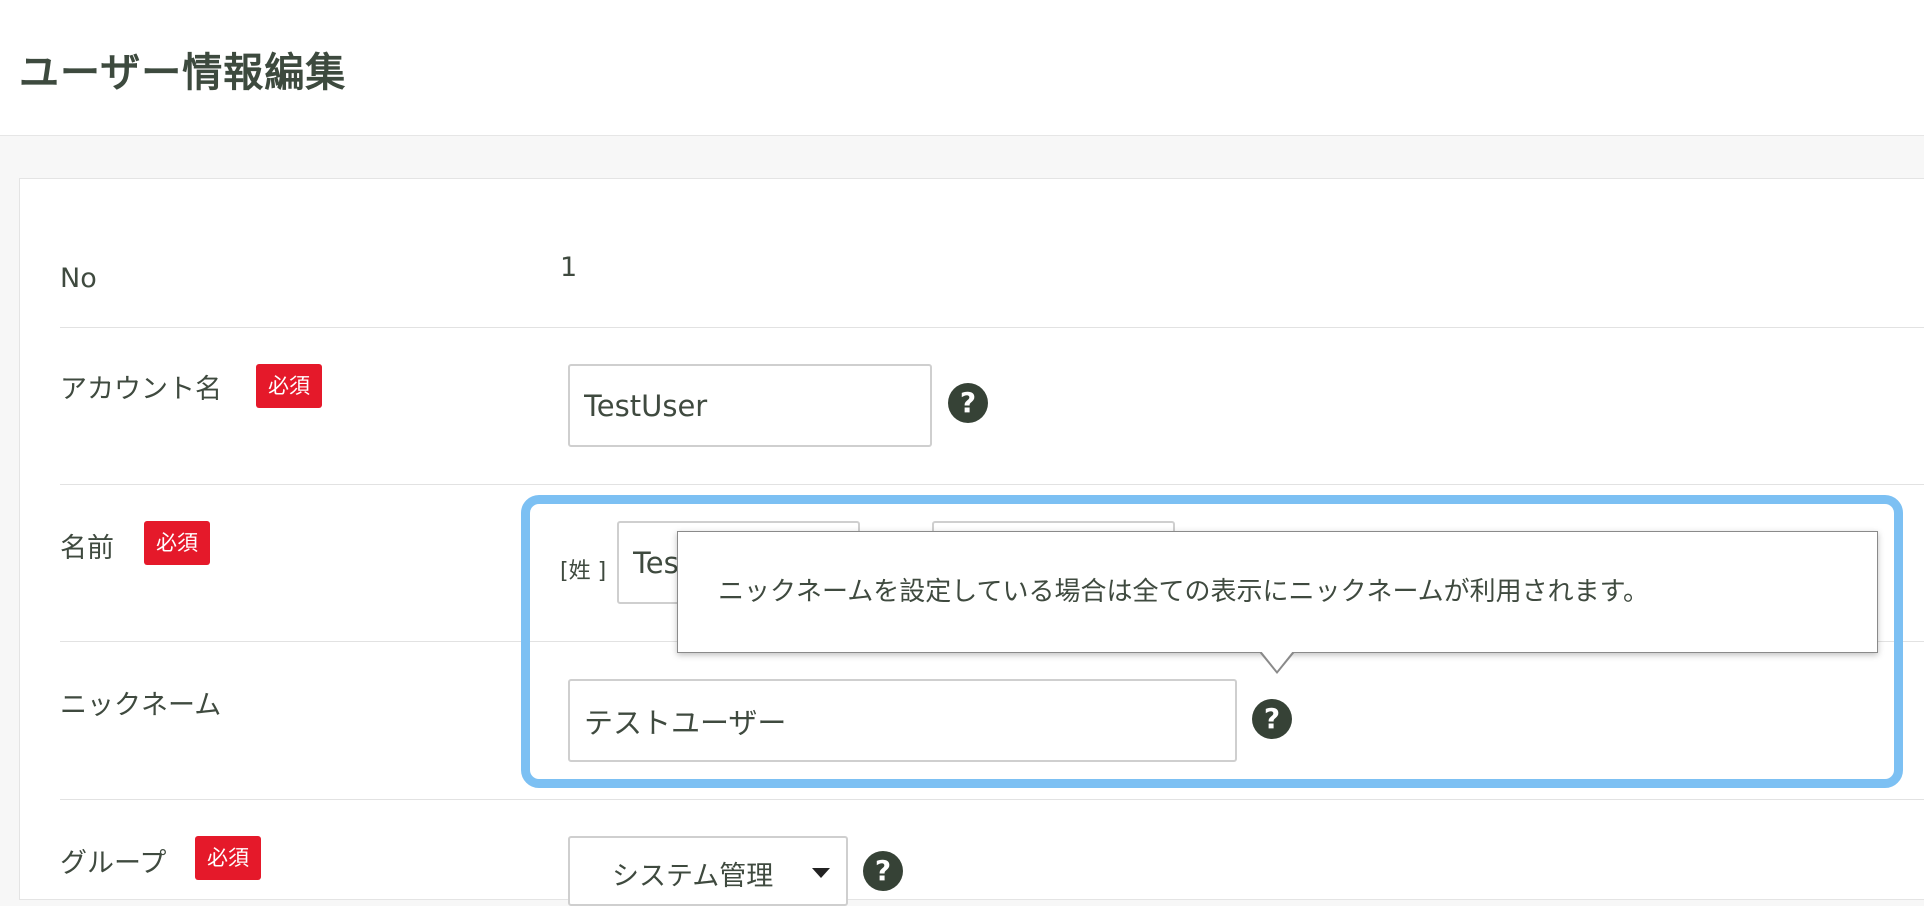  I want to click on last-name-prefix: [姓 ], so click(583, 571).